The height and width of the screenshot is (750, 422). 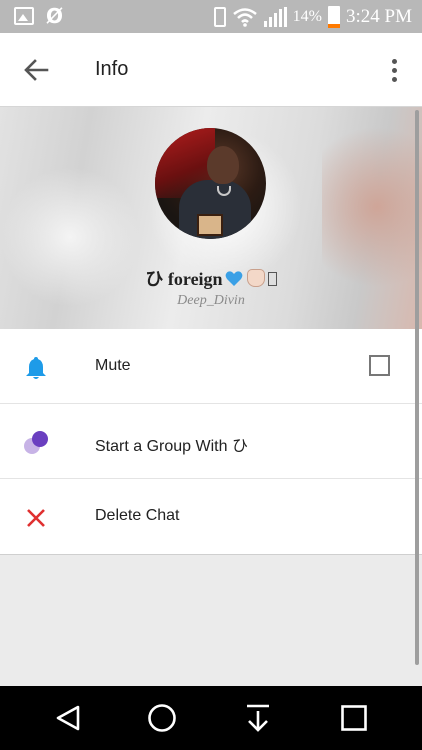 What do you see at coordinates (36, 518) in the screenshot?
I see `close-icon` at bounding box center [36, 518].